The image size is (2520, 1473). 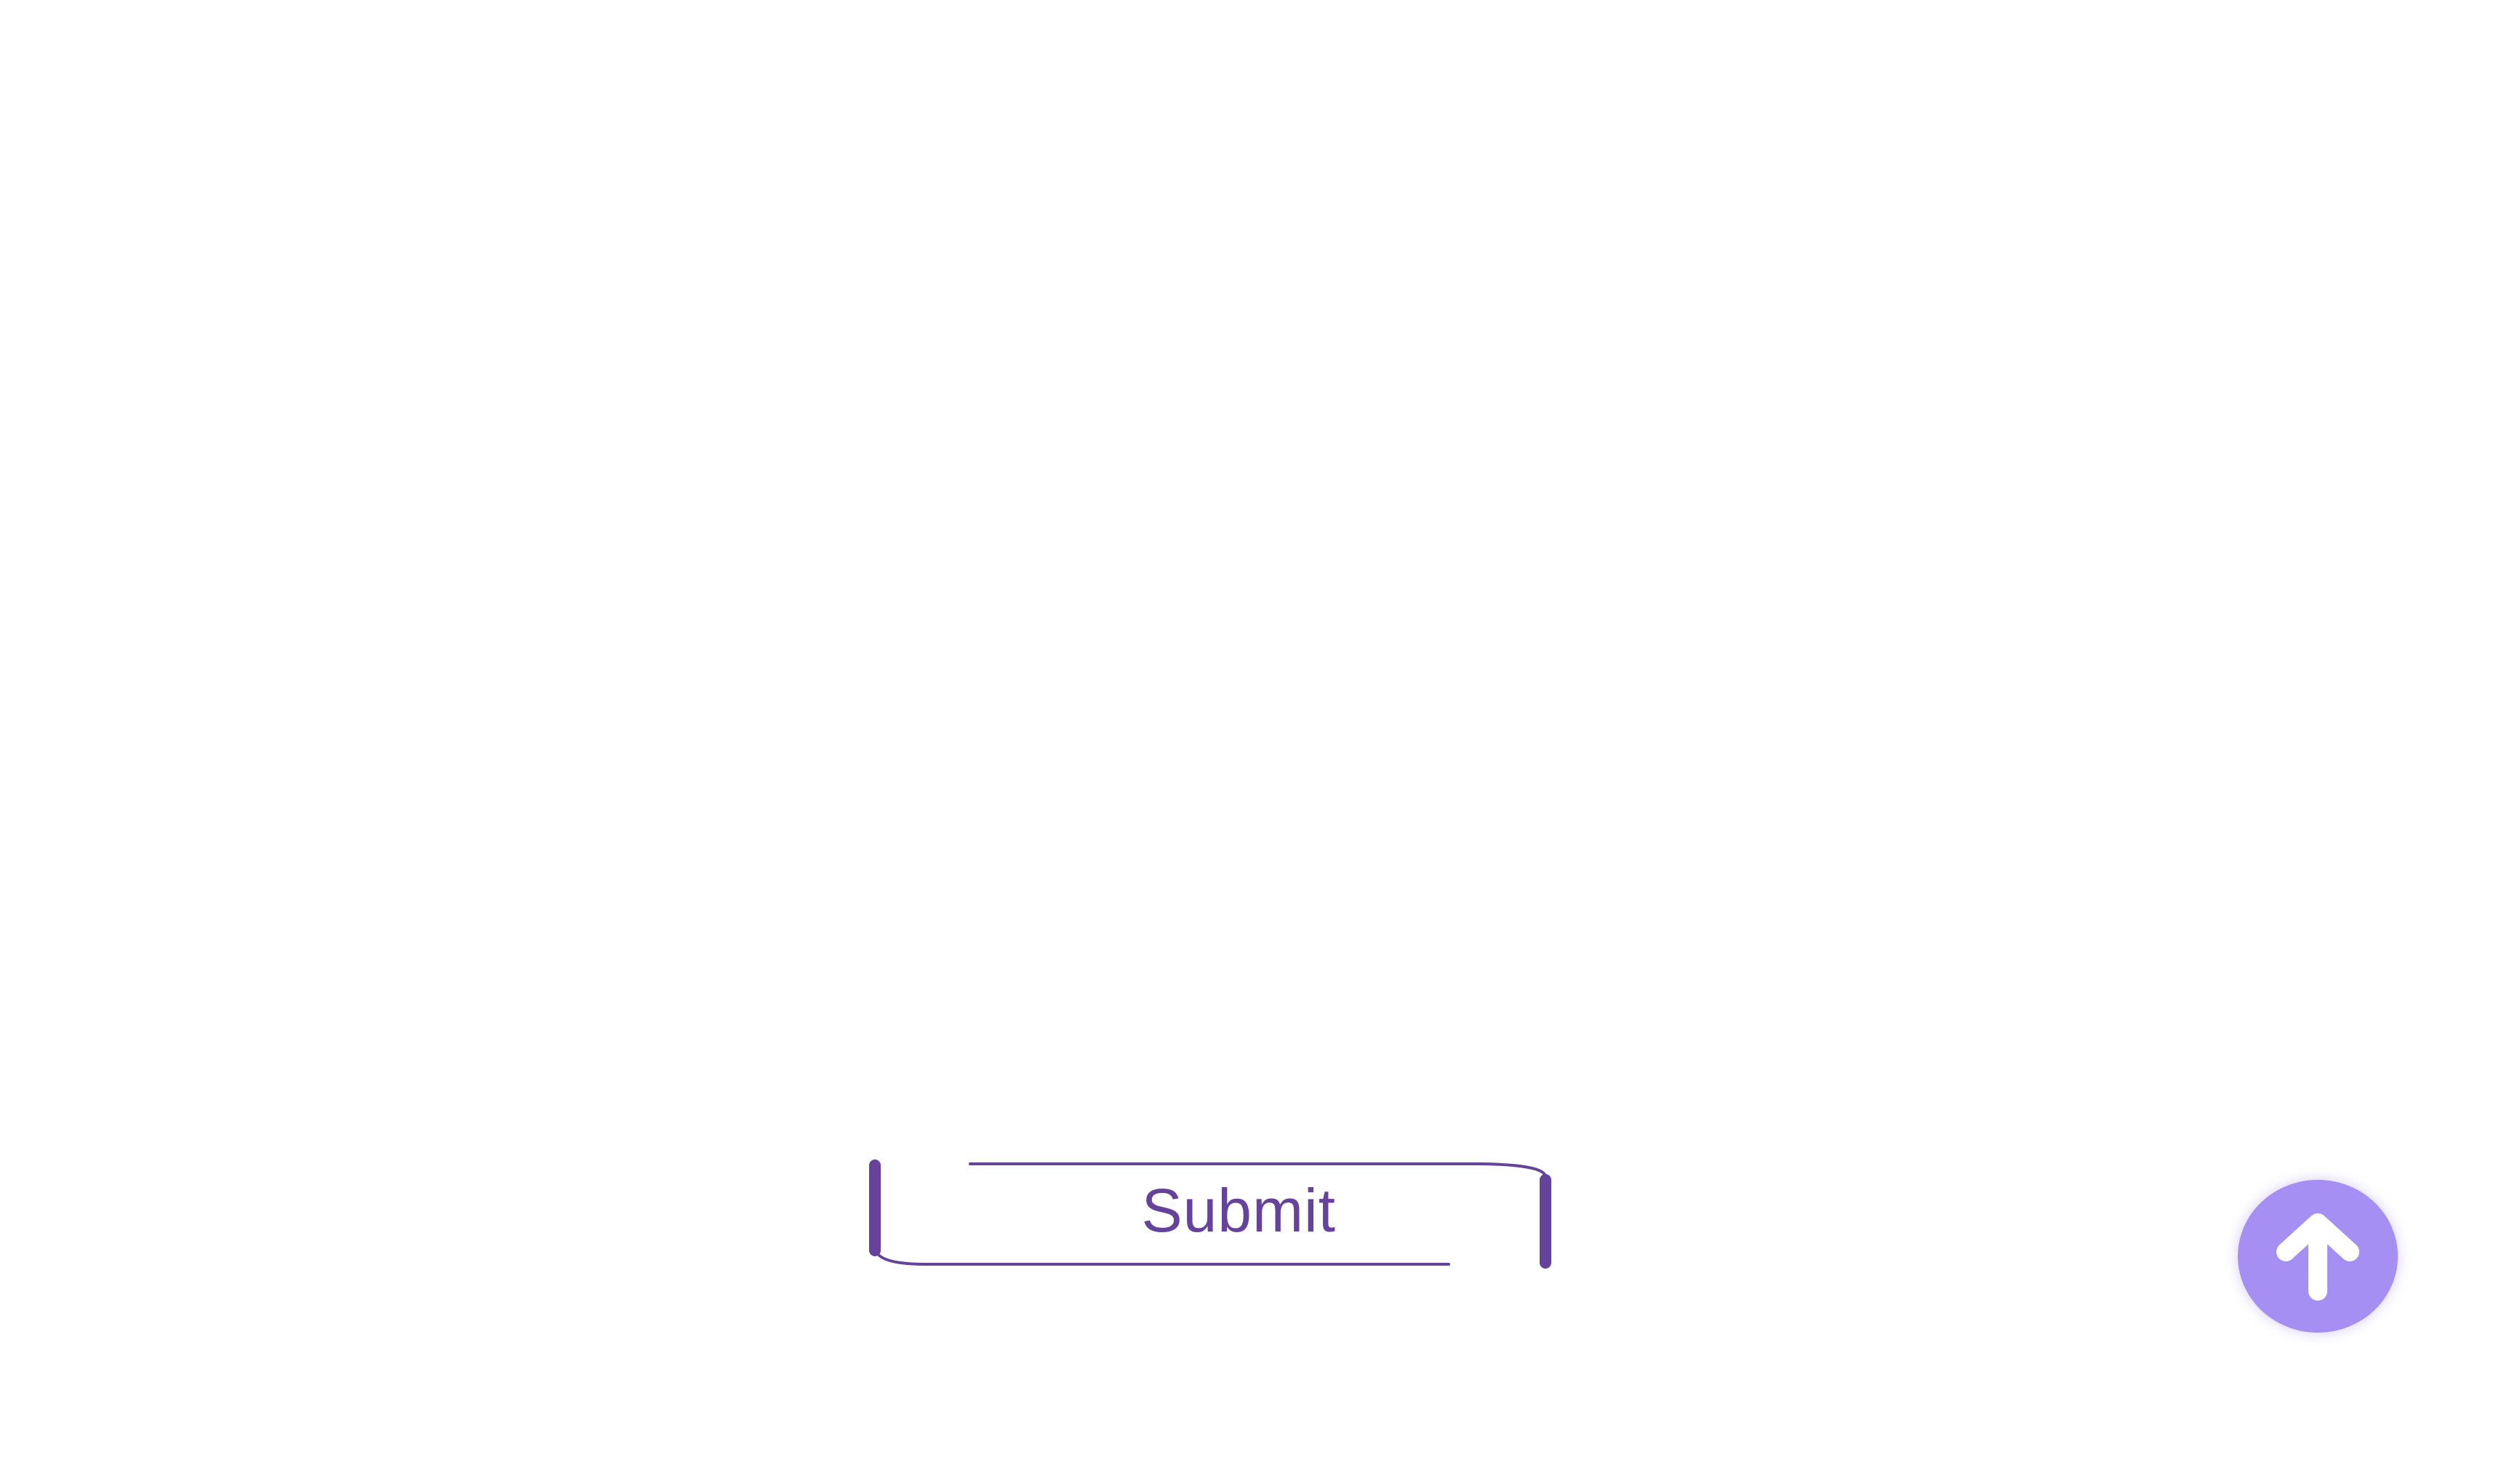 What do you see at coordinates (1238, 1210) in the screenshot?
I see `submit-button-label: Submit` at bounding box center [1238, 1210].